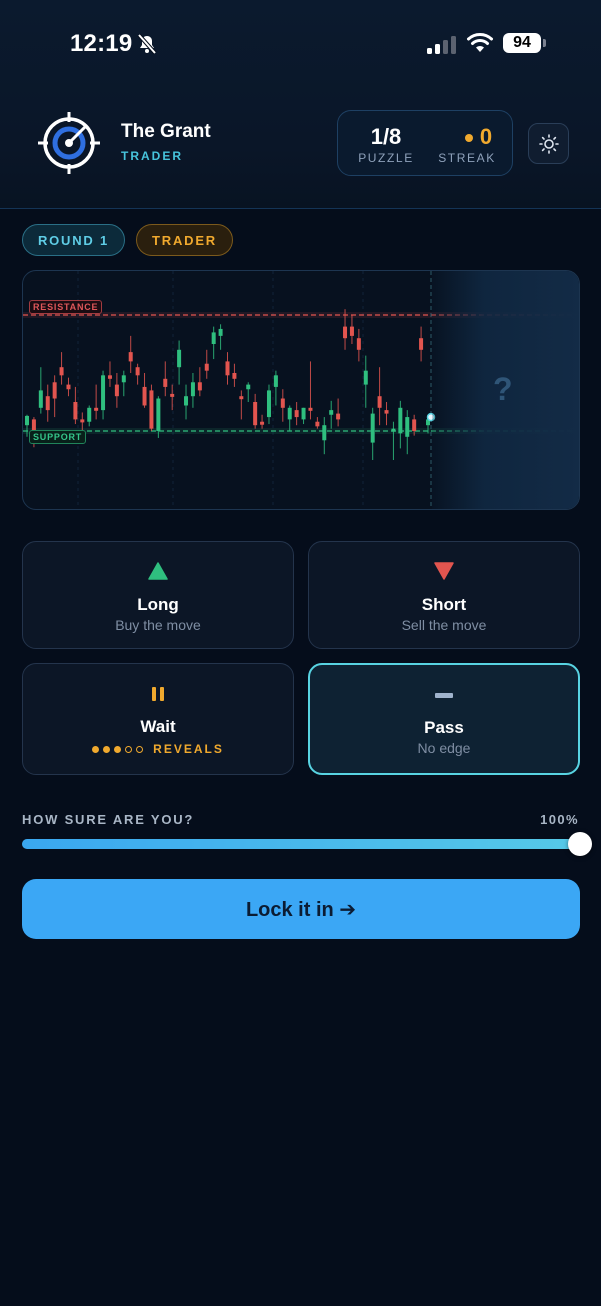 Image resolution: width=601 pixels, height=1306 pixels. I want to click on confidence-value: 100%, so click(559, 819).